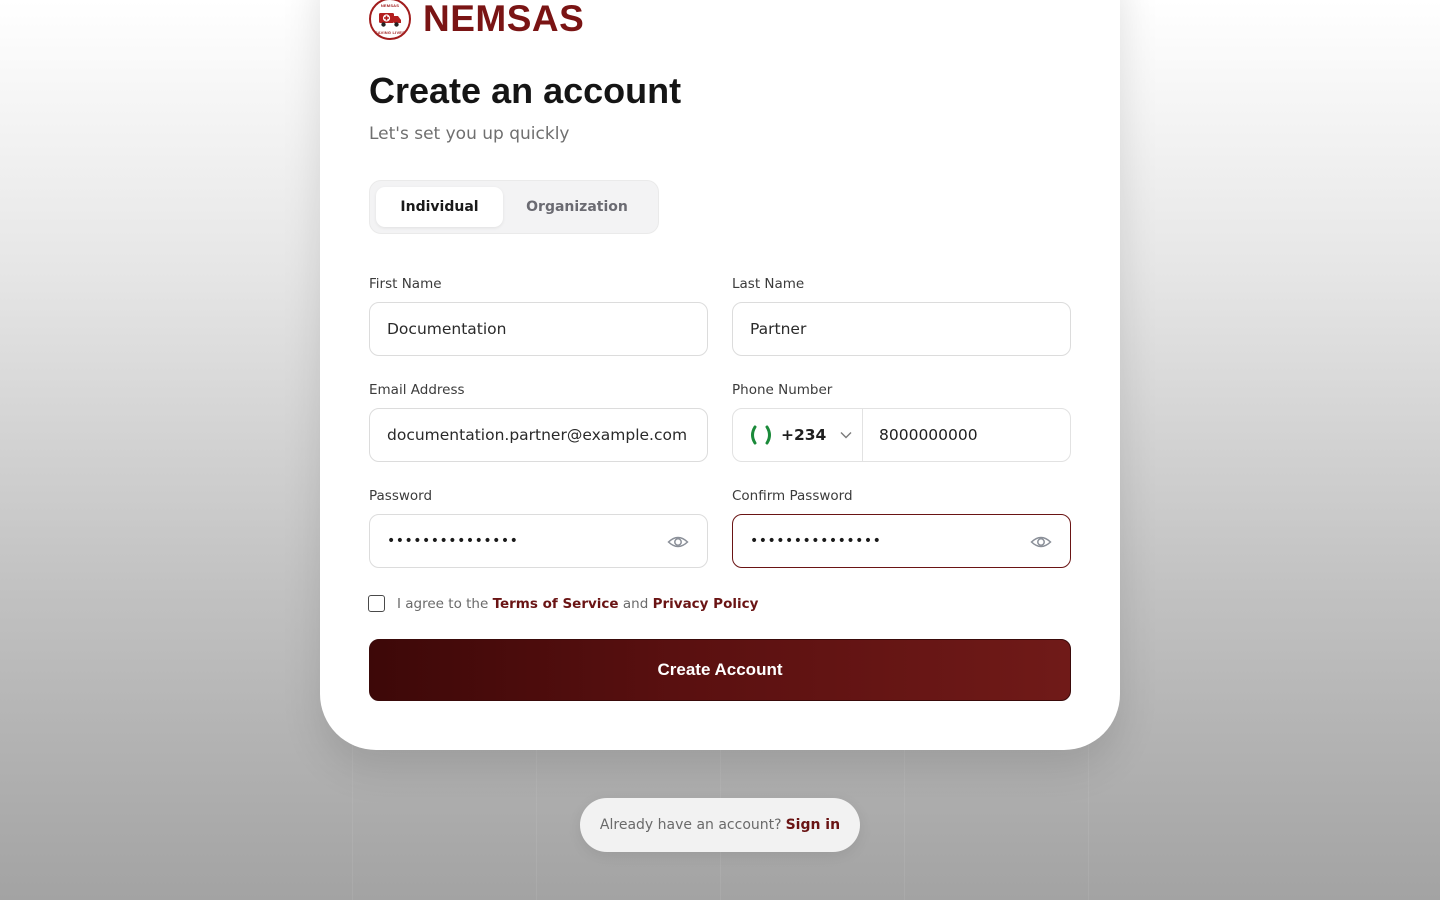 This screenshot has width=1440, height=900. I want to click on phone-label: Phone Number, so click(782, 390).